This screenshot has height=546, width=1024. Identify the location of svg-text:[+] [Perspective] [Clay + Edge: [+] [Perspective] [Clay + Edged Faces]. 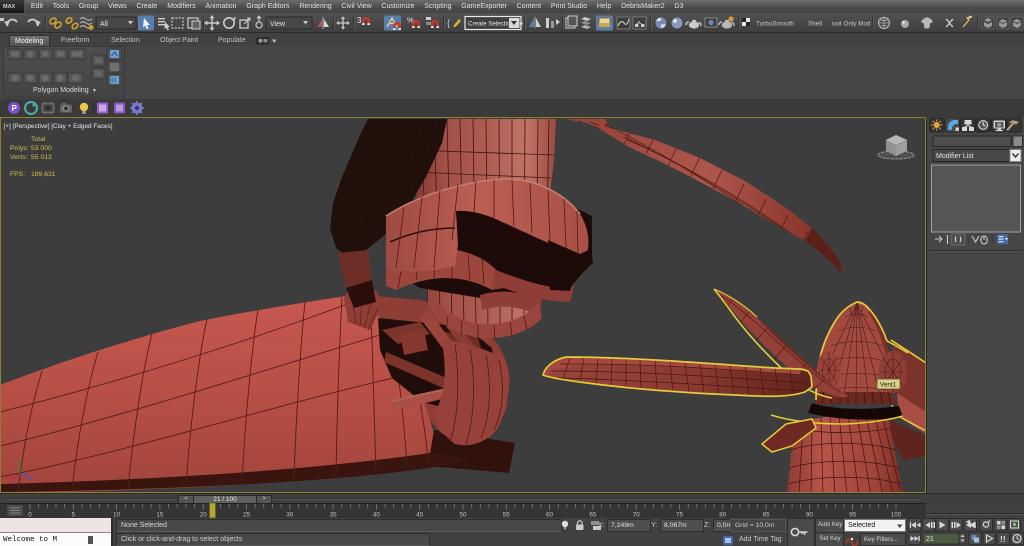
(58, 126).